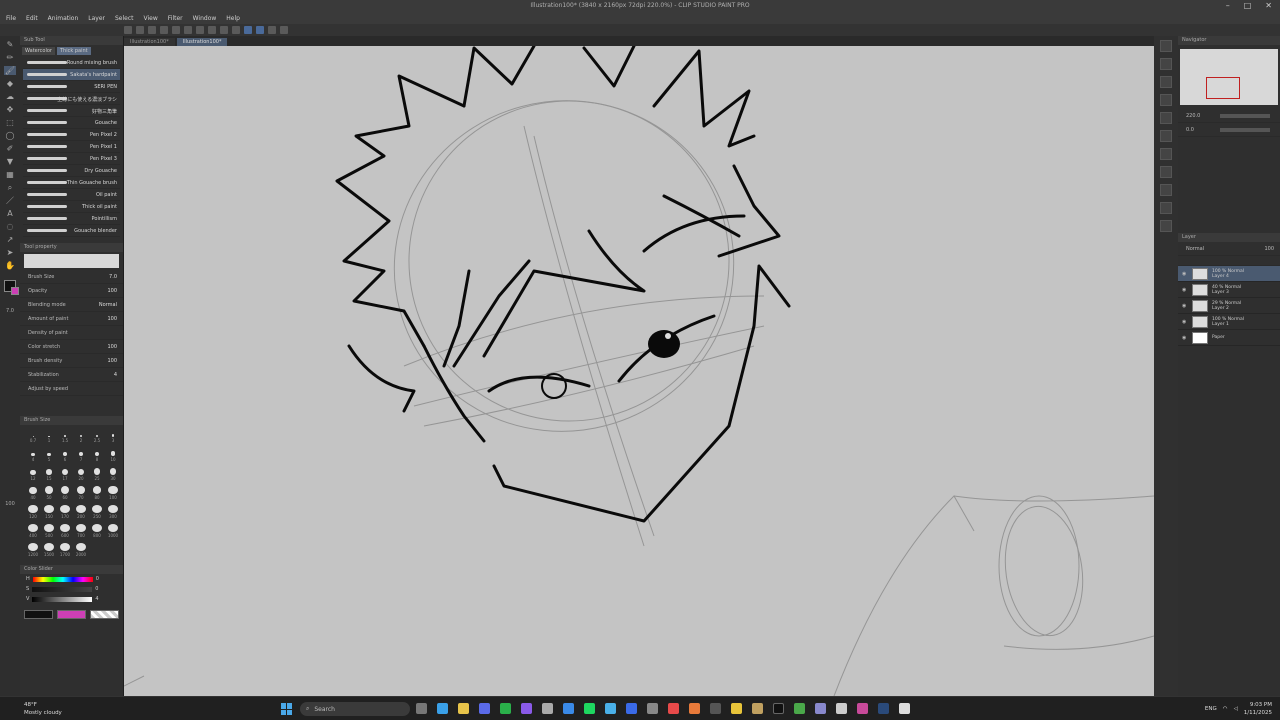  What do you see at coordinates (71, 361) in the screenshot?
I see `prop-brush-density: Brush density 100` at bounding box center [71, 361].